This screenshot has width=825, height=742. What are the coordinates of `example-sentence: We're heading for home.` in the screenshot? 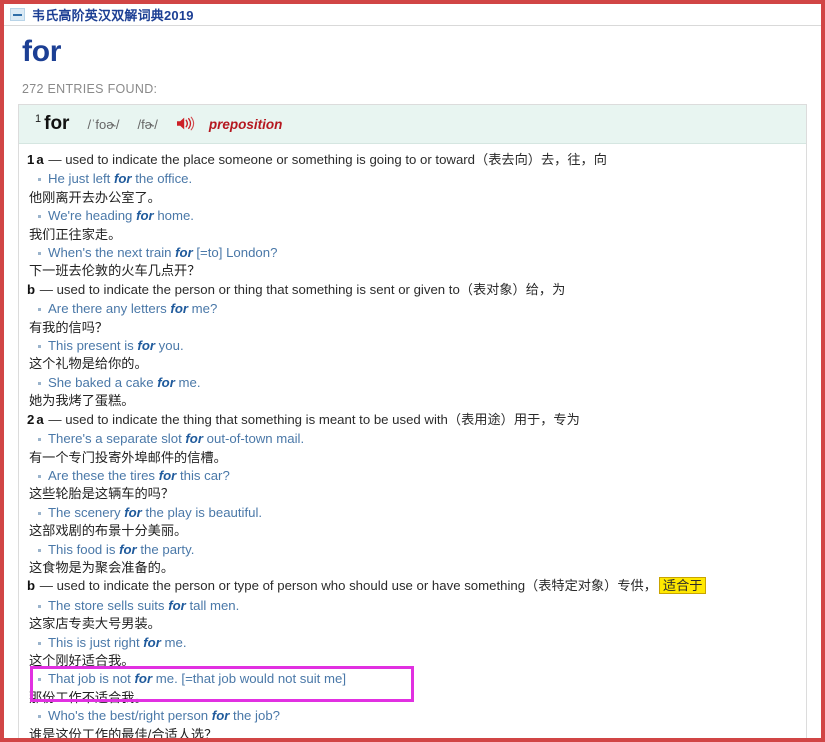 It's located at (412, 216).